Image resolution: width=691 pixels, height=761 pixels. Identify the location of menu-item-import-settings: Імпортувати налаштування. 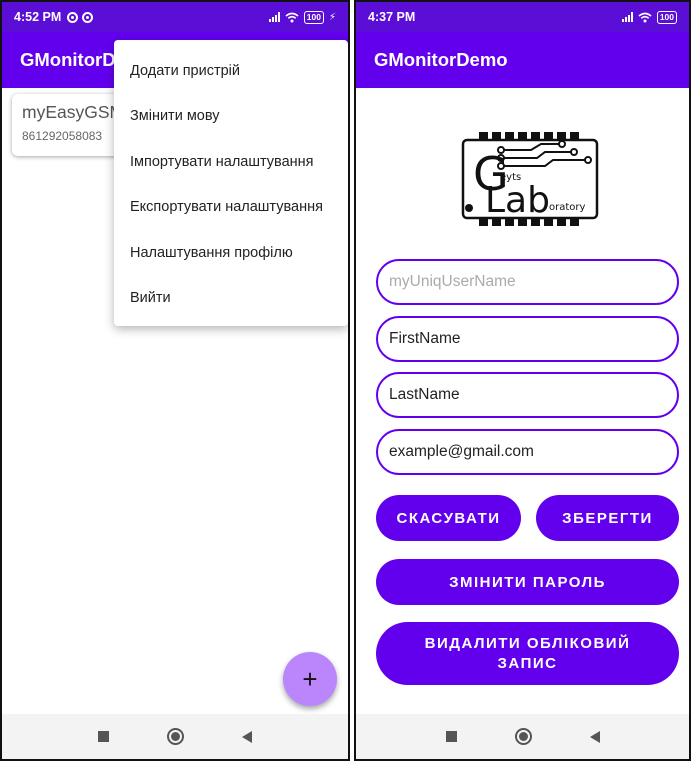
(231, 162).